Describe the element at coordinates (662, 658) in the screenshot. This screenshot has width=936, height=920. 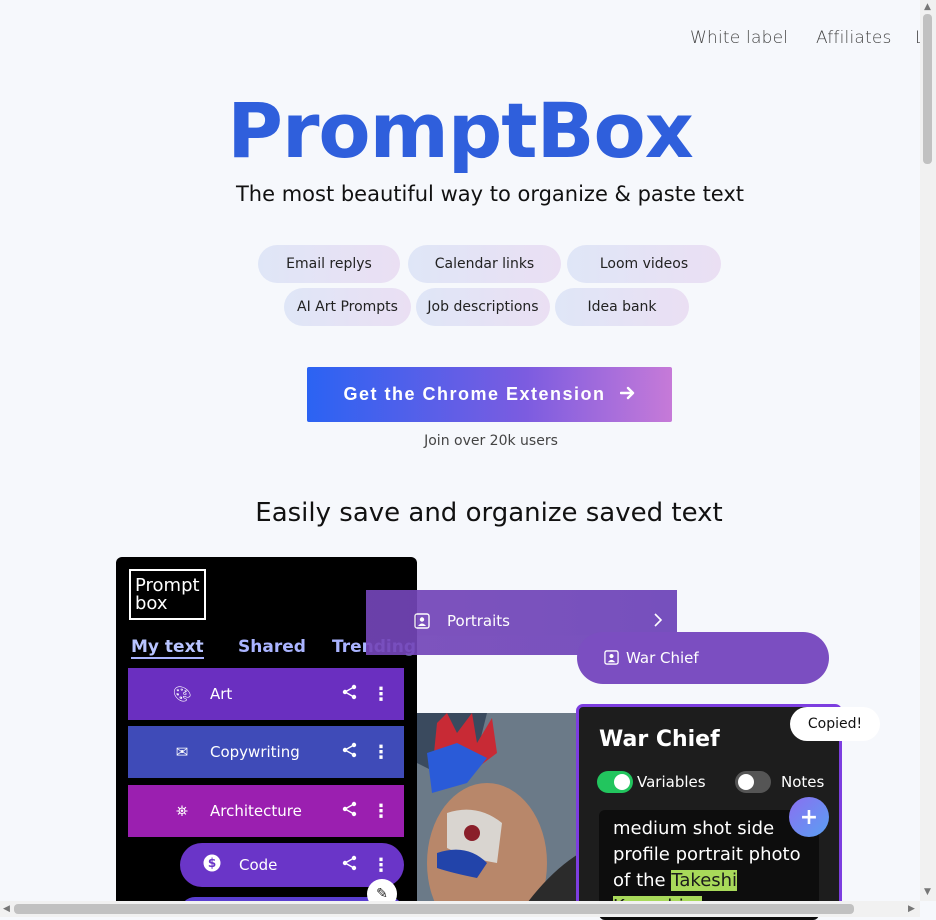
I see `war-chief-pill-label: War Chief` at that location.